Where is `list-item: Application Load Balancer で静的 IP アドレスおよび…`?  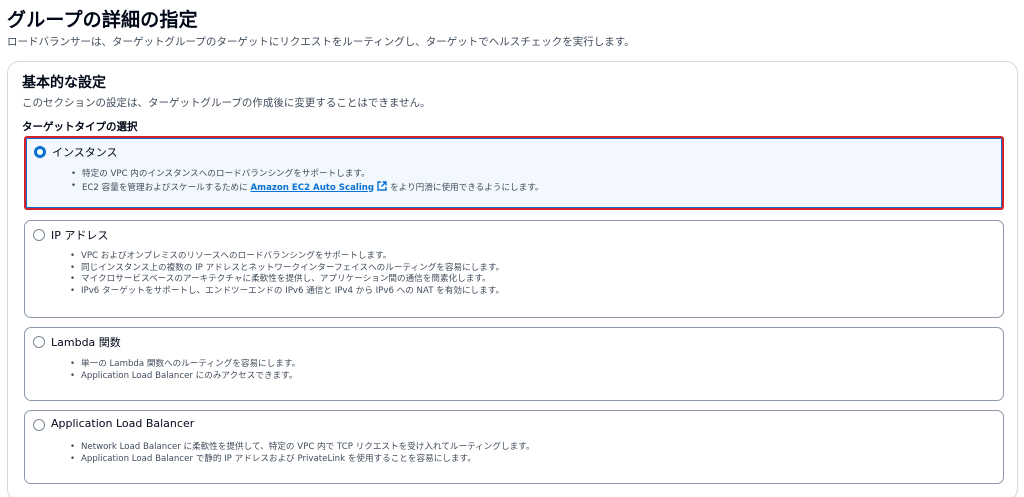
list-item: Application Load Balancer で静的 IP アドレスおよび… is located at coordinates (302, 460).